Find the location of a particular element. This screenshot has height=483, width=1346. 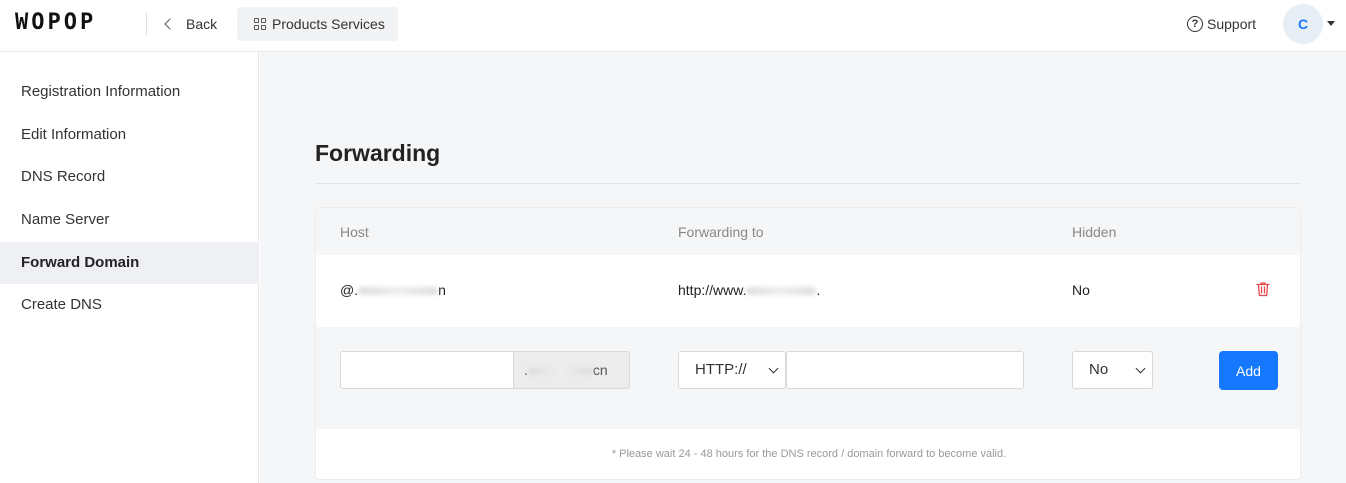

protocol-value: HTTP:// is located at coordinates (721, 369).